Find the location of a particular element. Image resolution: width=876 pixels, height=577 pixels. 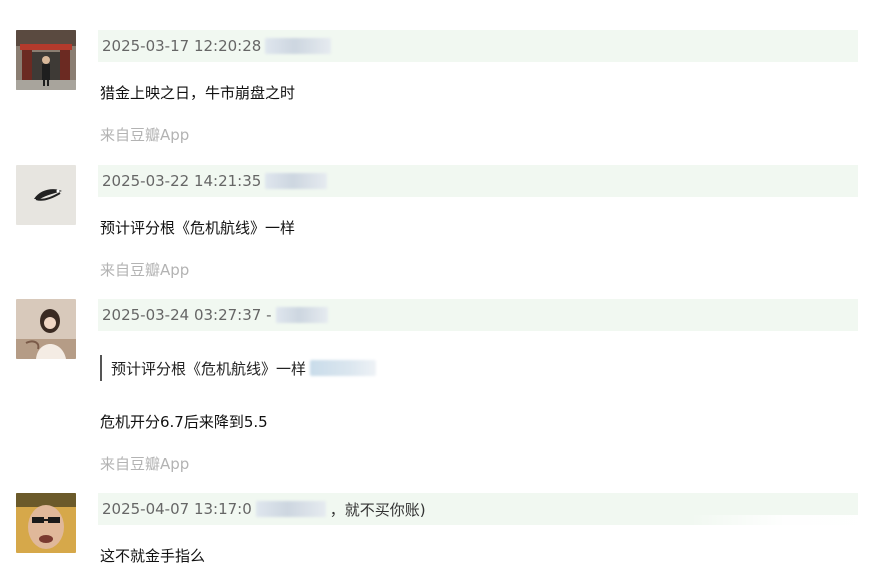

quoted-text: 预计评分根《危机航线》一样 is located at coordinates (209, 368).